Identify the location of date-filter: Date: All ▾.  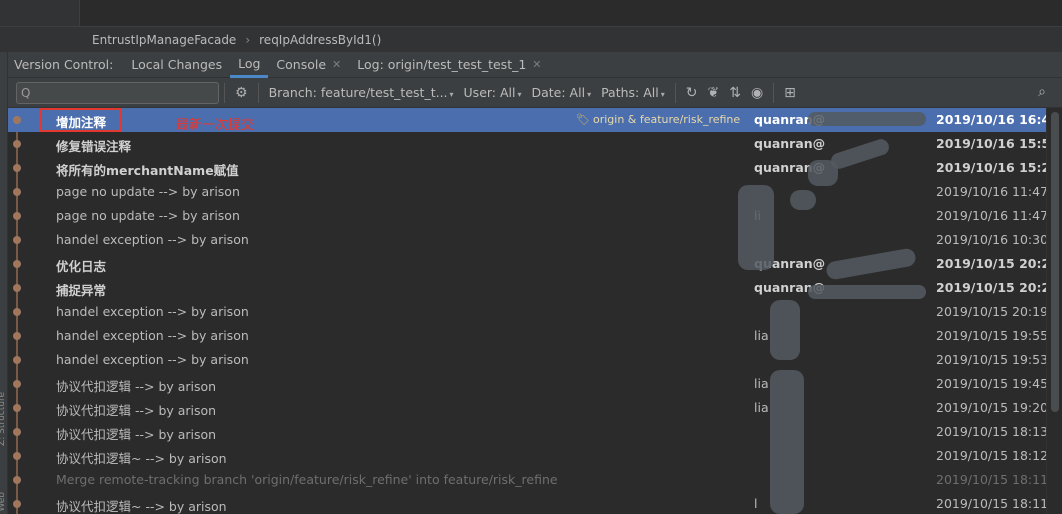
(562, 92).